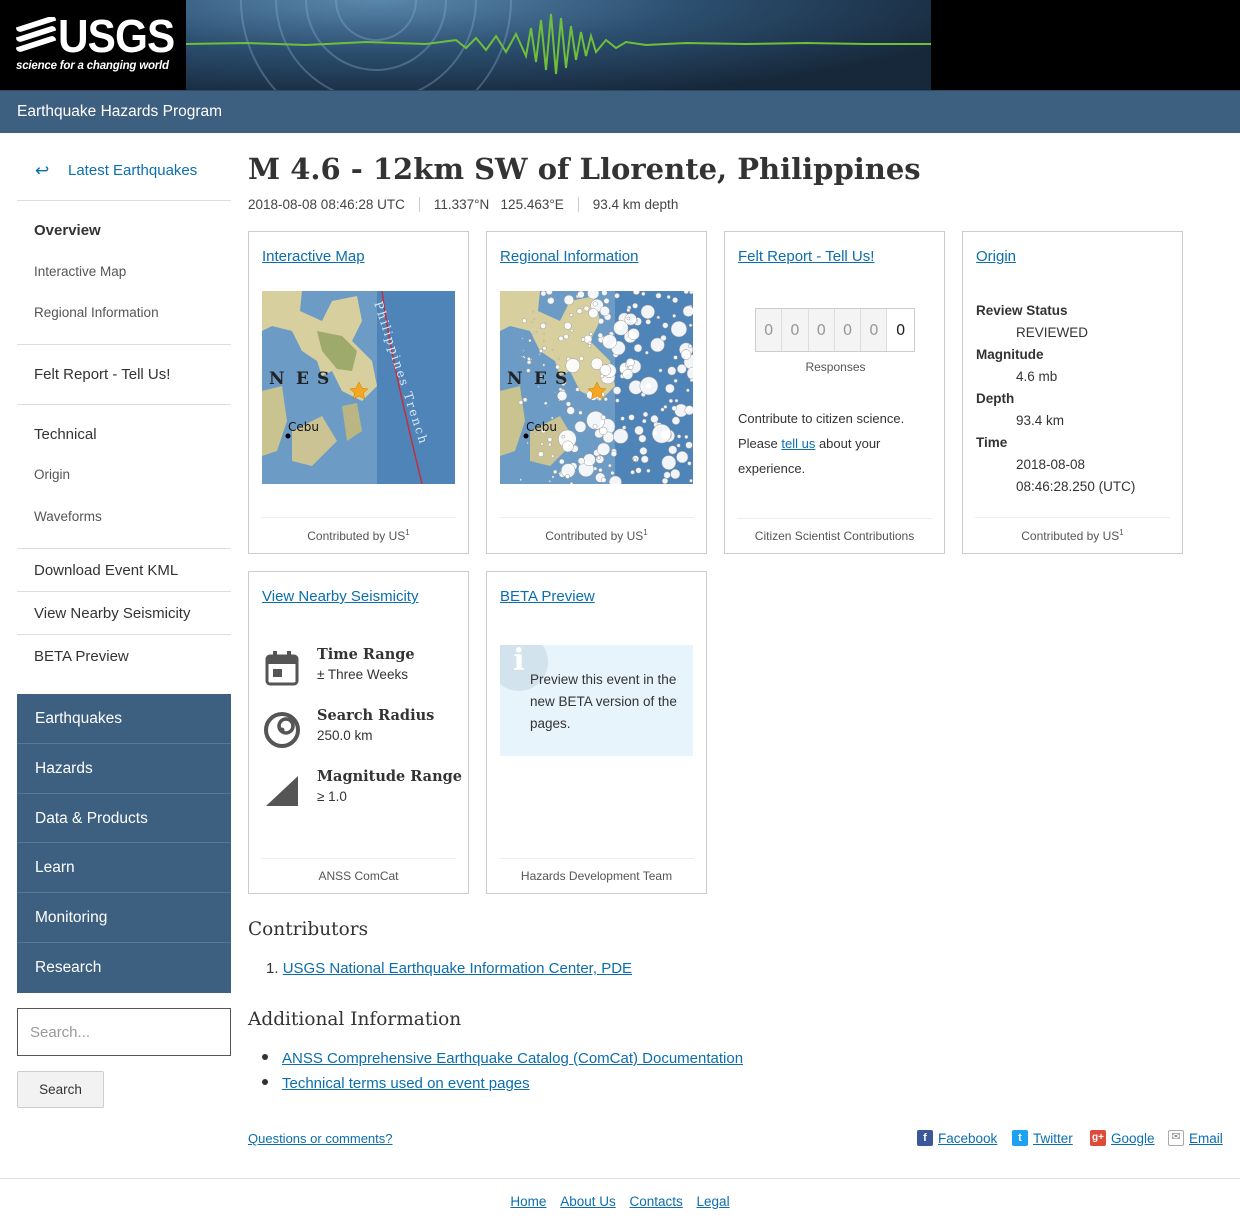 This screenshot has width=1240, height=1224. I want to click on origin-link: Origin, so click(996, 256).